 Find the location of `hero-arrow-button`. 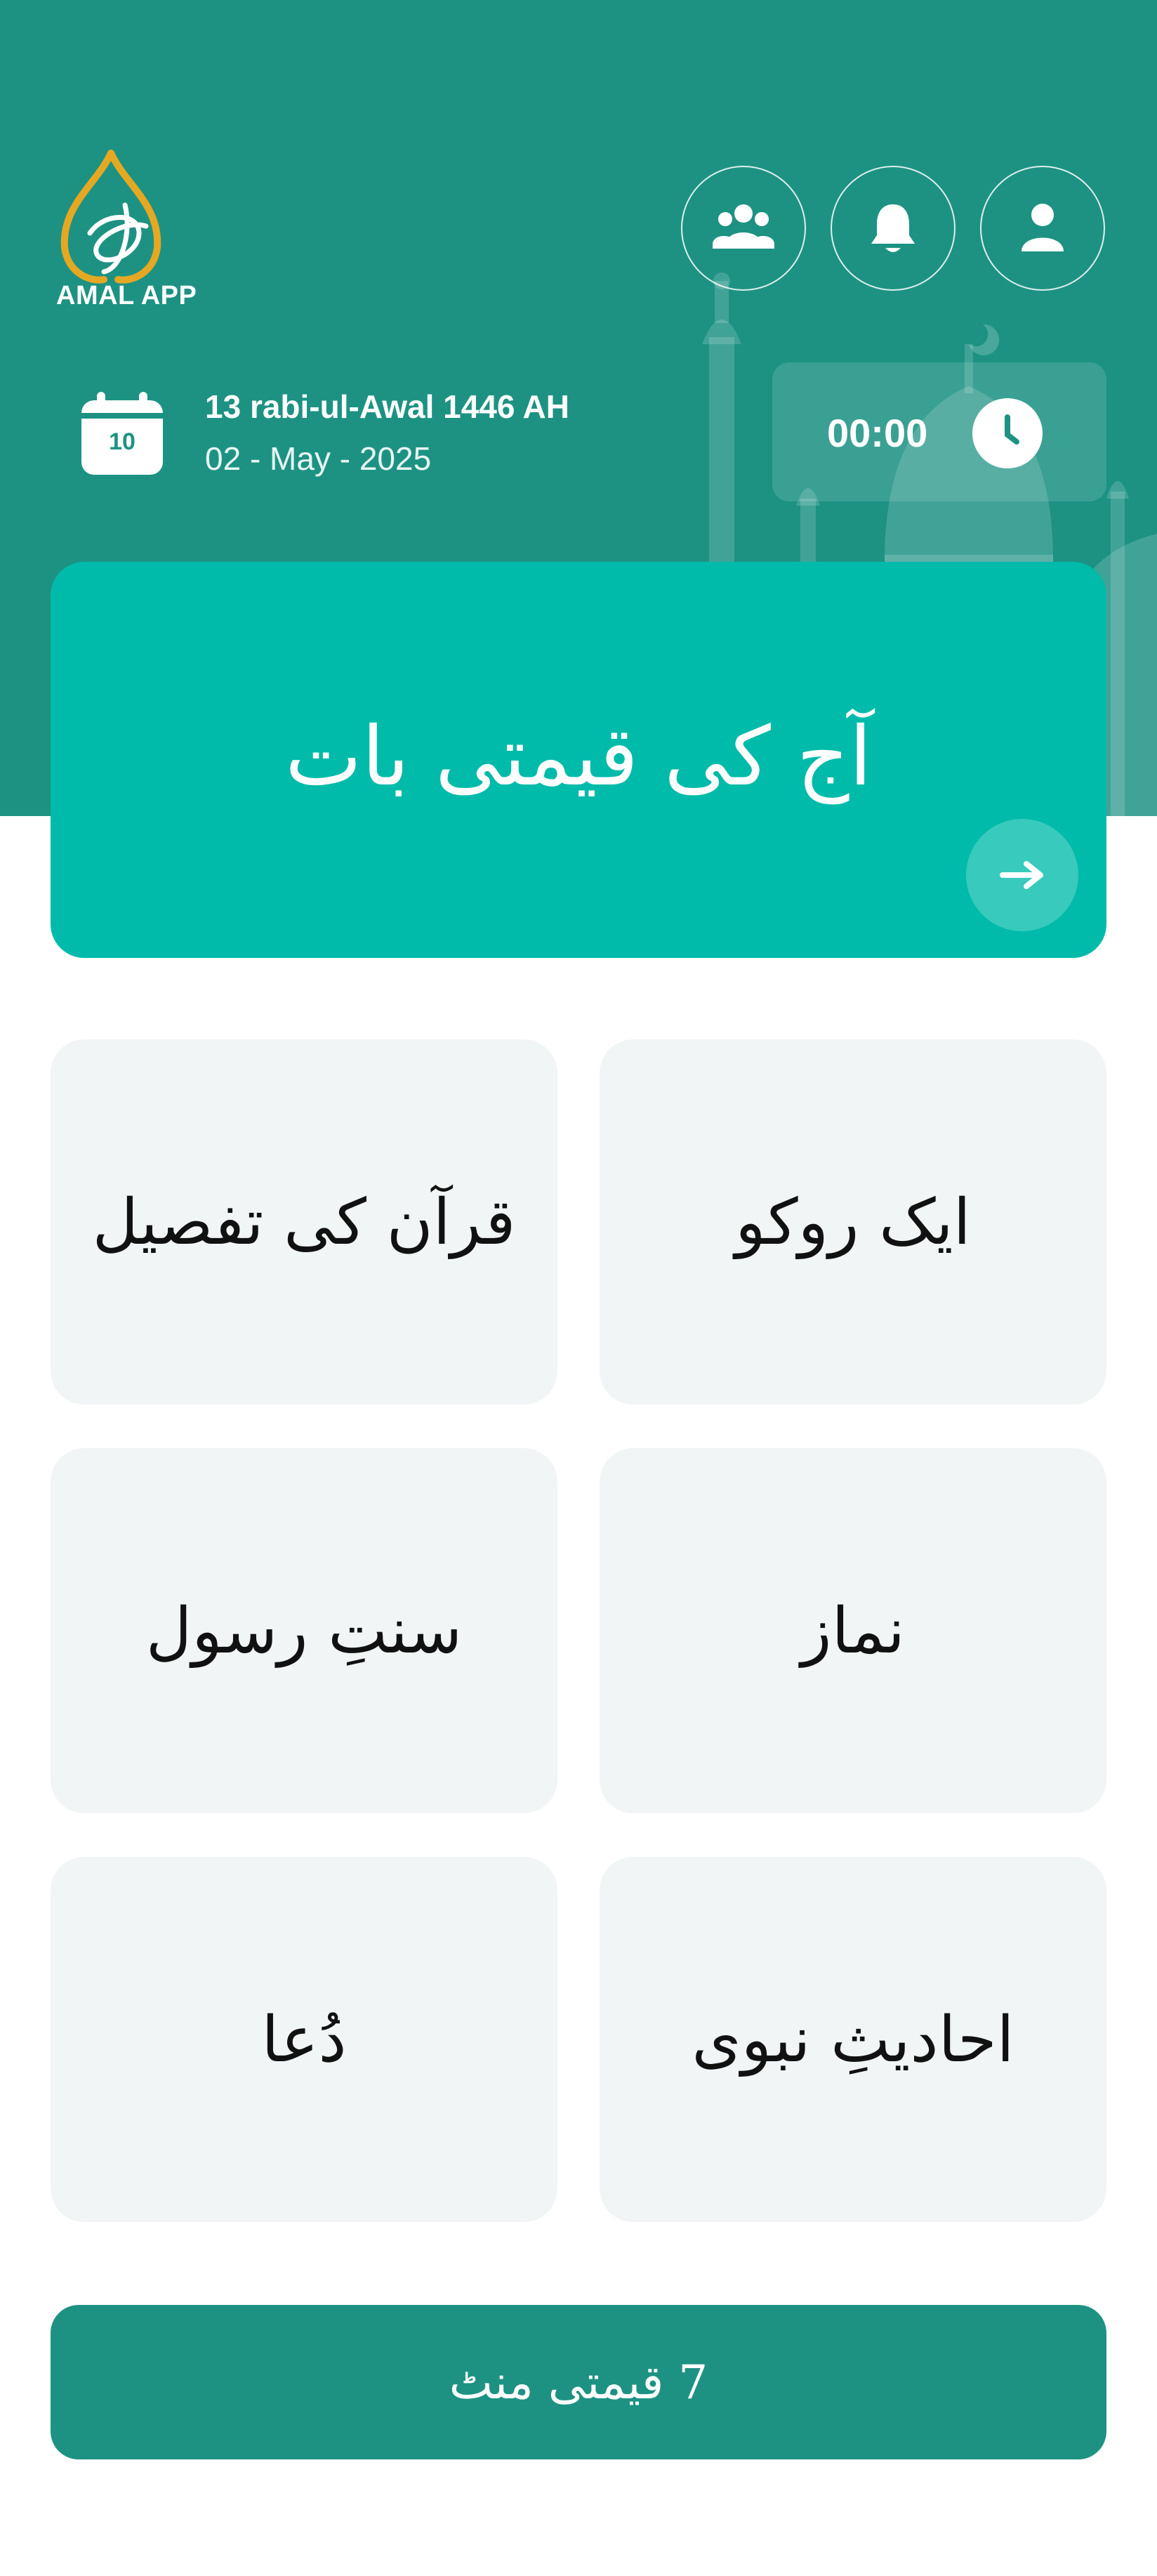

hero-arrow-button is located at coordinates (1022, 875).